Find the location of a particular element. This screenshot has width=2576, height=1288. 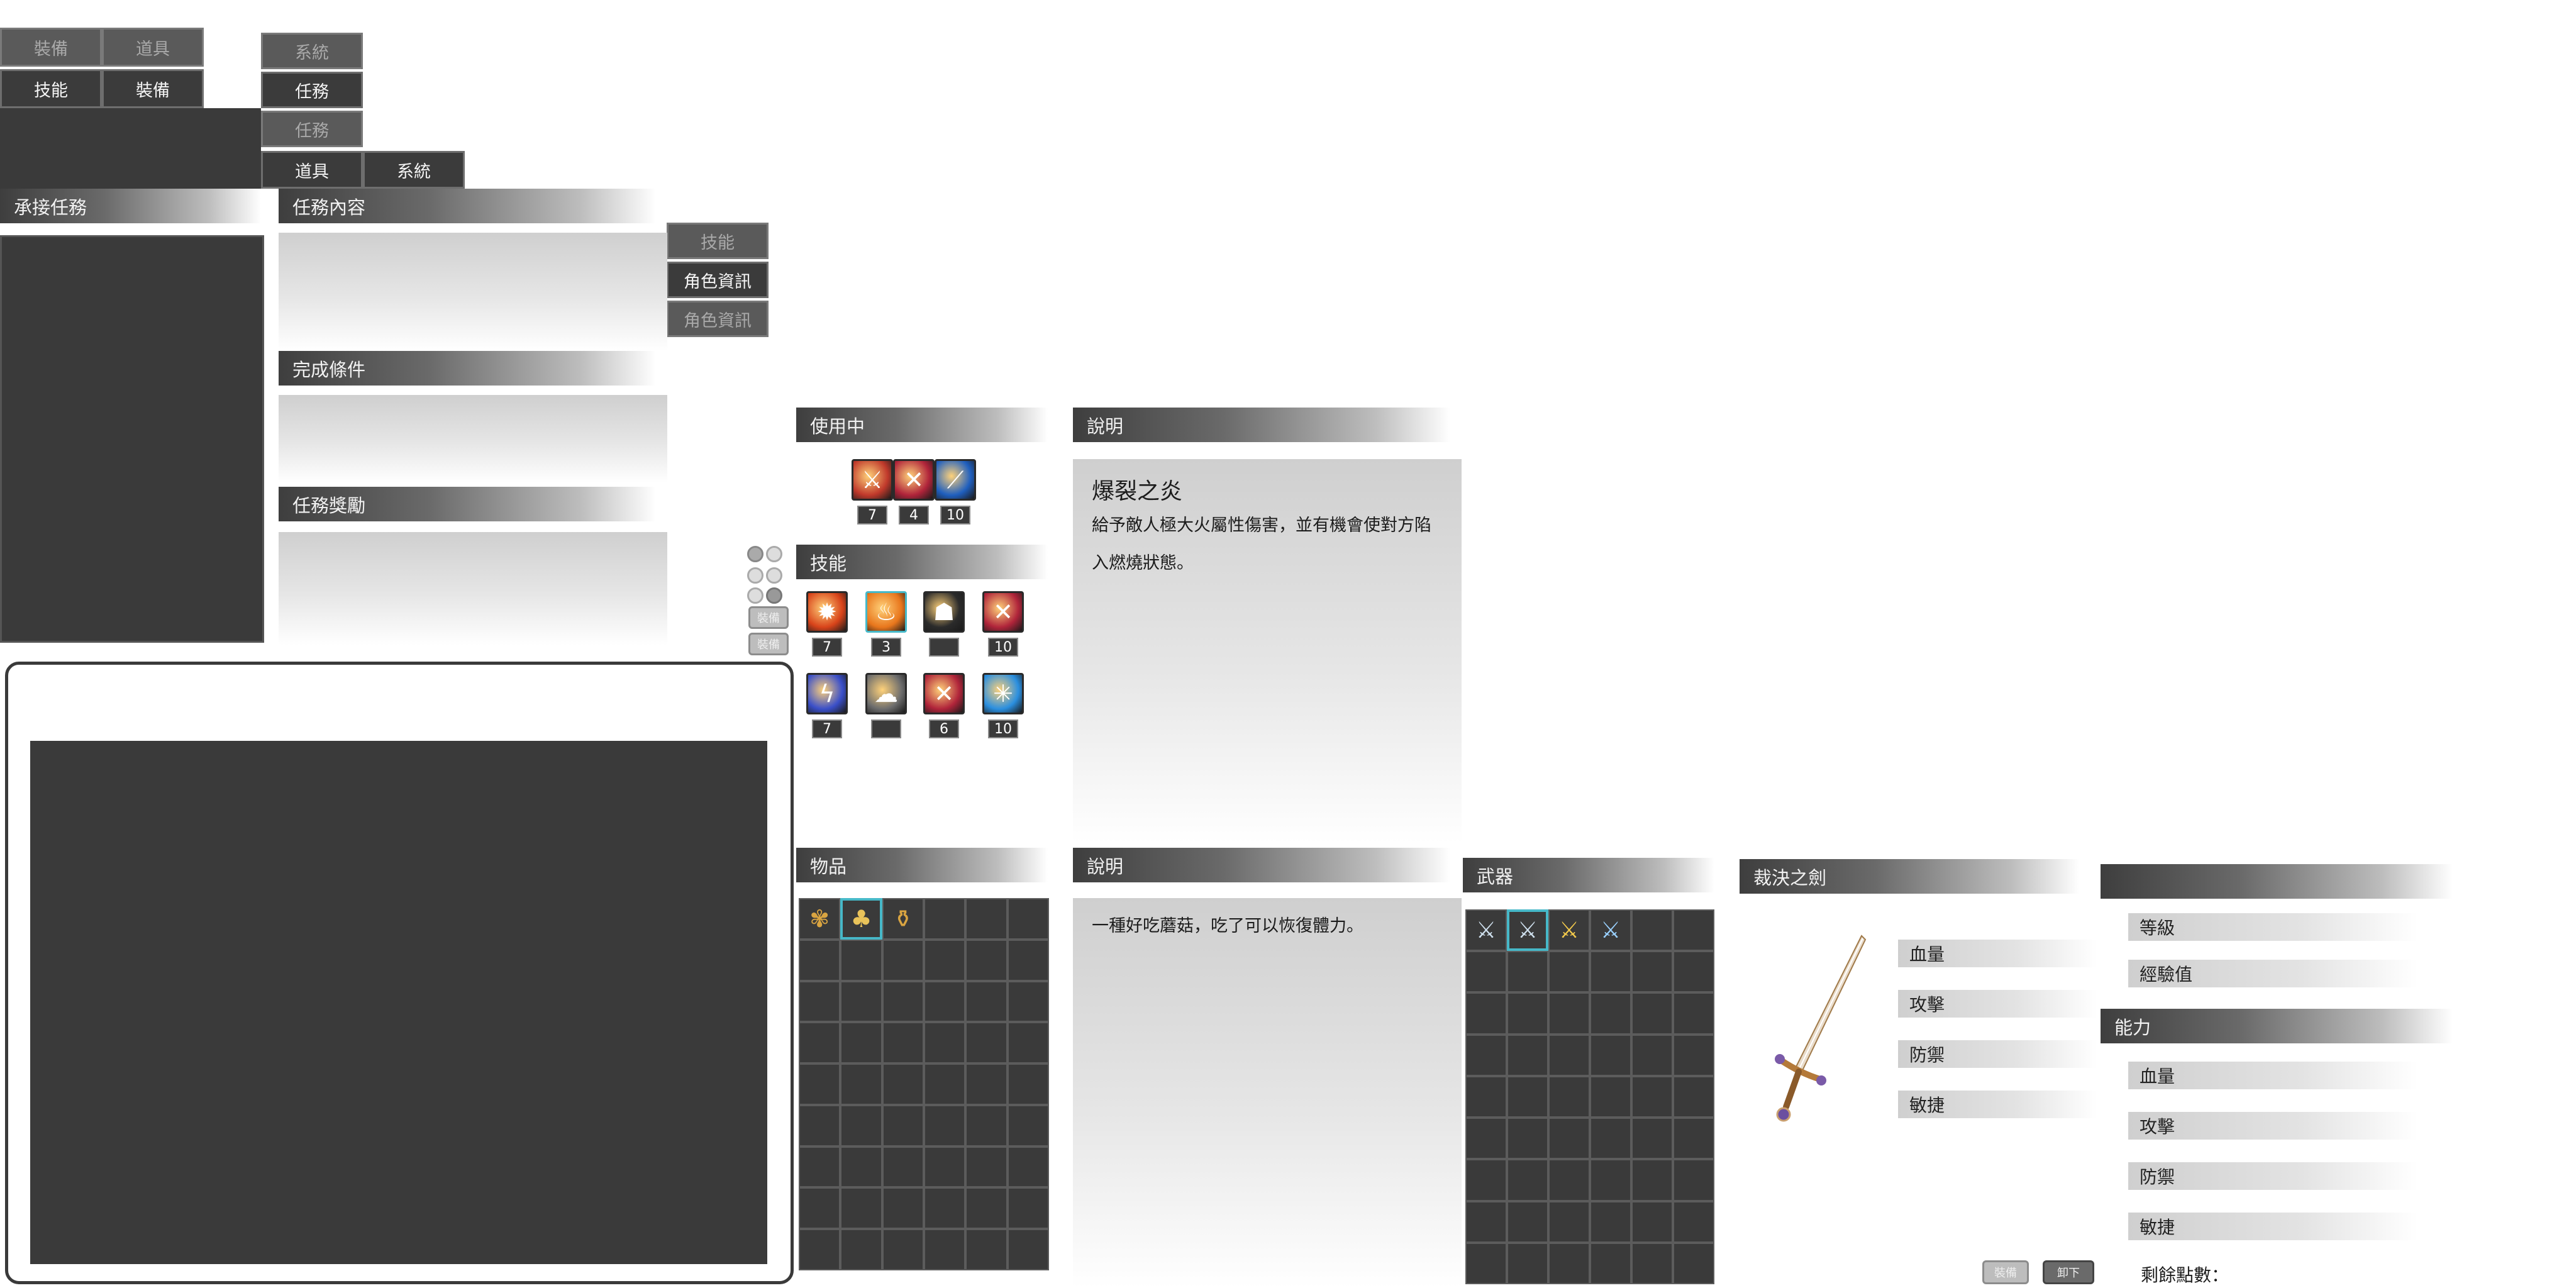

tab-equipment: 裝備 is located at coordinates (153, 88).